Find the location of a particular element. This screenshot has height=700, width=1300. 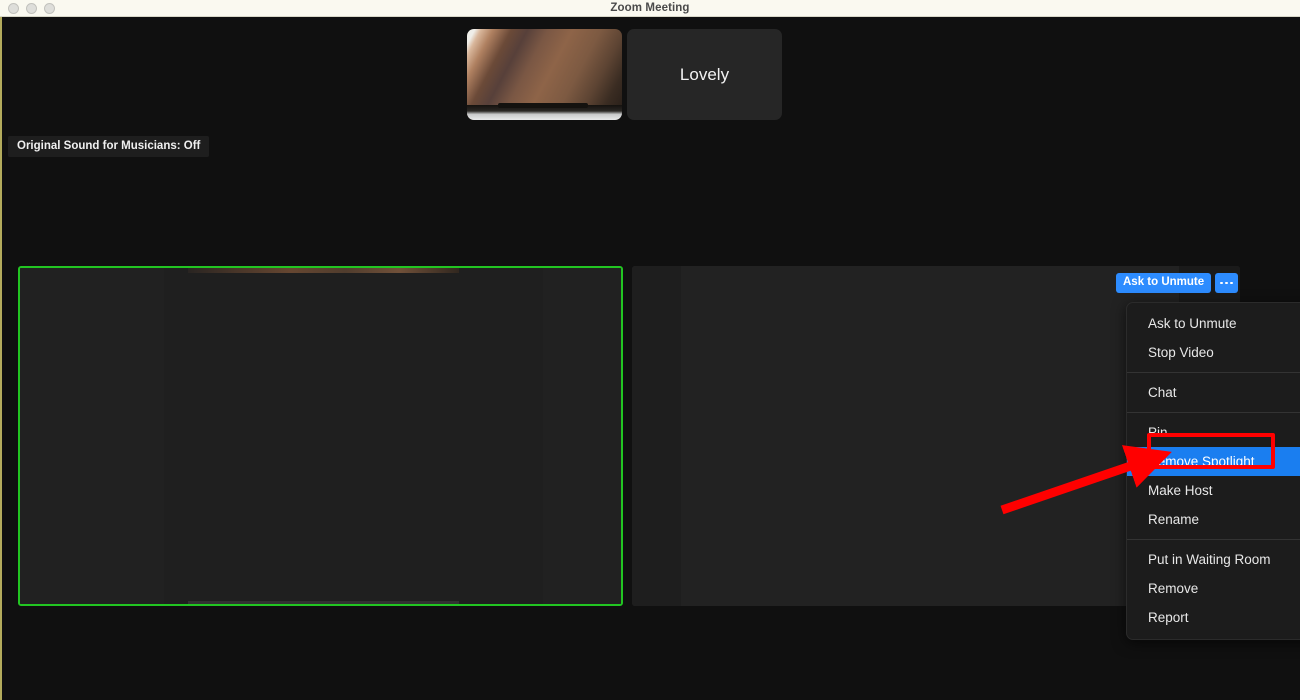

thumbnail-video-tile is located at coordinates (544, 74).